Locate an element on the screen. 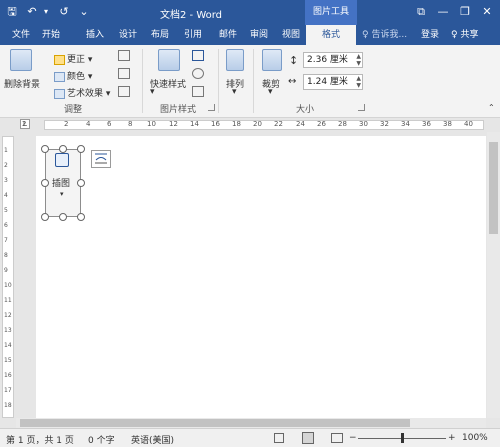  picture-styles-launcher-icon is located at coordinates (211, 107).